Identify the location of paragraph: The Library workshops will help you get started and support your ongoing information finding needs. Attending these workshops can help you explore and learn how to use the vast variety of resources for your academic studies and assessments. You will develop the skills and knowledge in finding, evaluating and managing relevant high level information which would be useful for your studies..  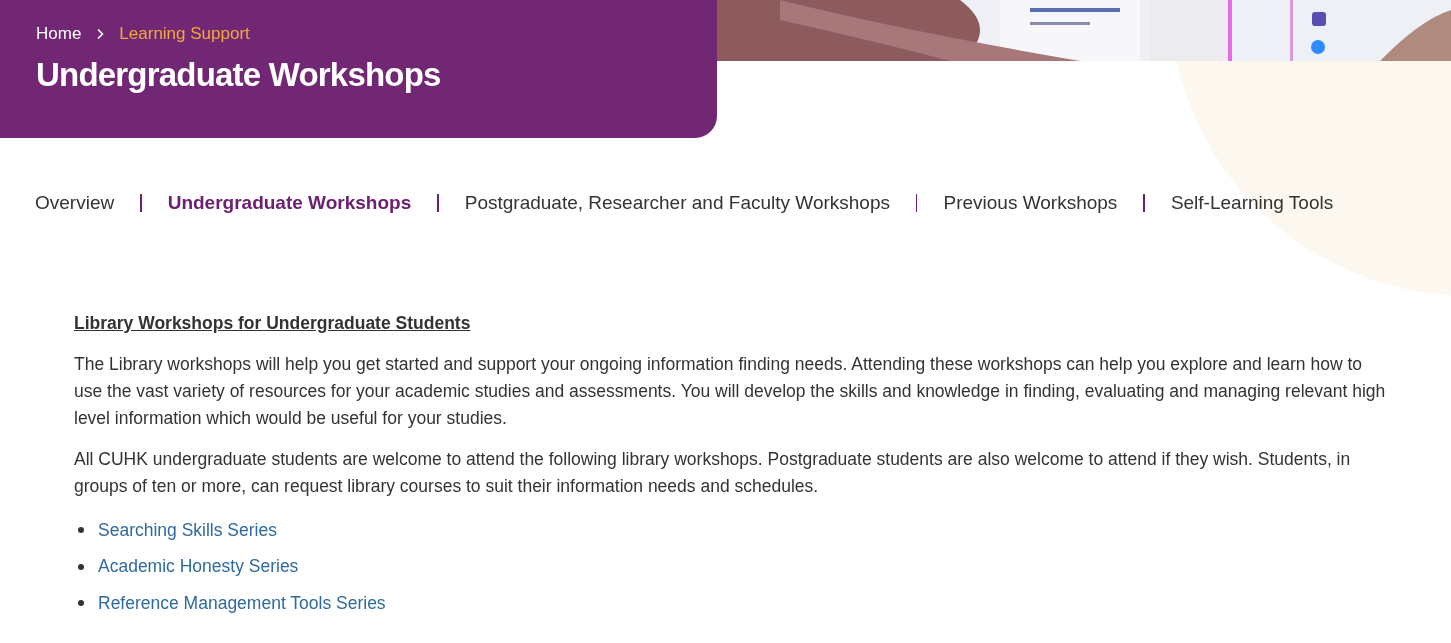
(730, 391).